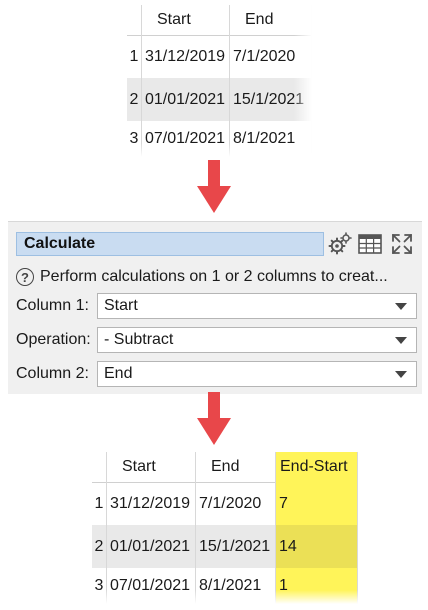 This screenshot has width=428, height=610. I want to click on column-1-label: Column 1:, so click(52, 305).